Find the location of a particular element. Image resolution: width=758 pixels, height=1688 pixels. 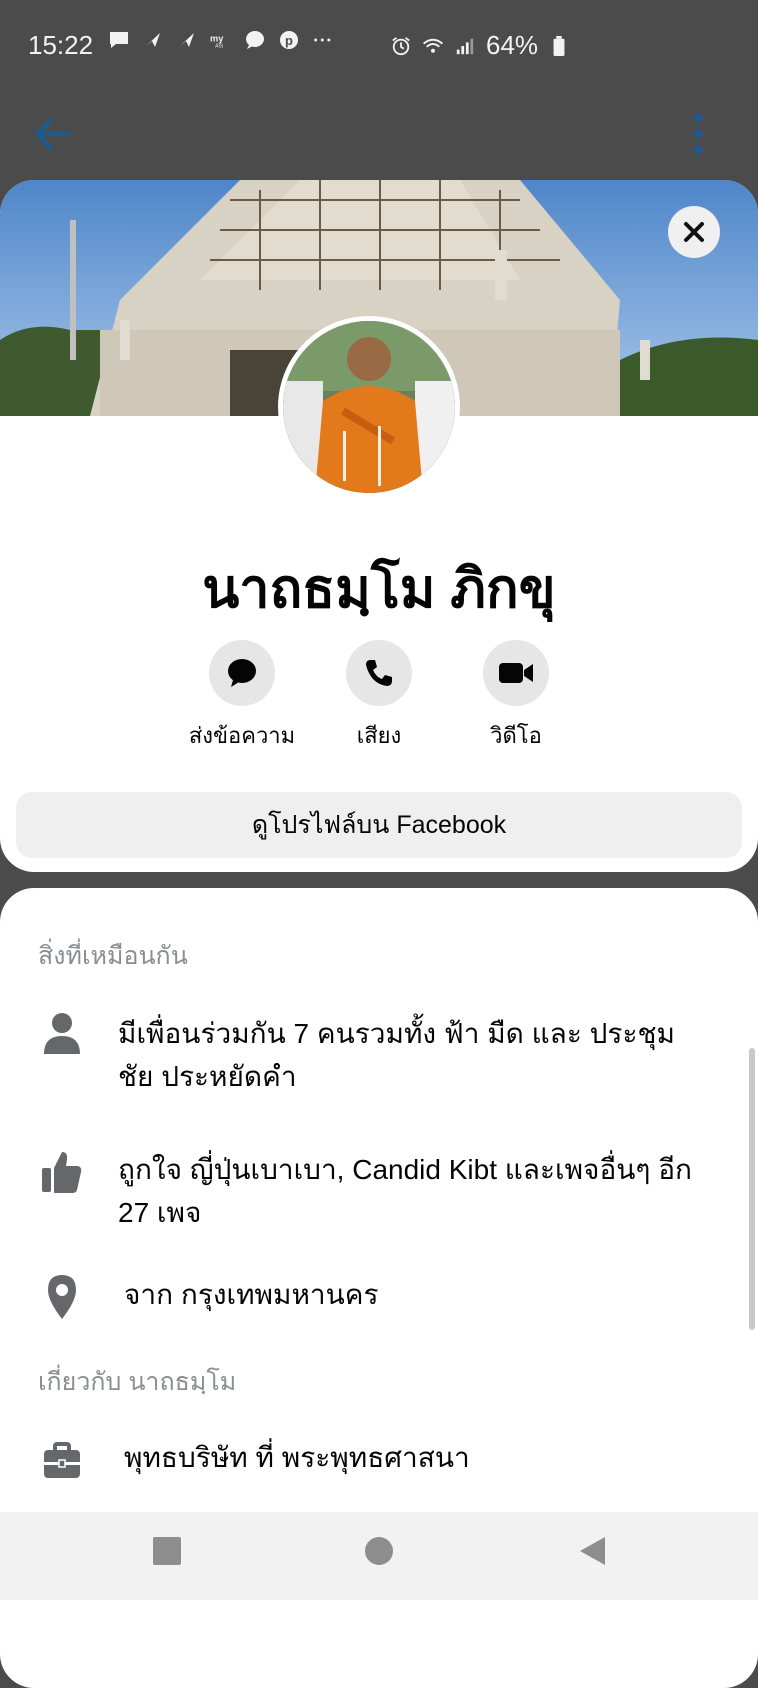

home-button is located at coordinates (379, 1553).